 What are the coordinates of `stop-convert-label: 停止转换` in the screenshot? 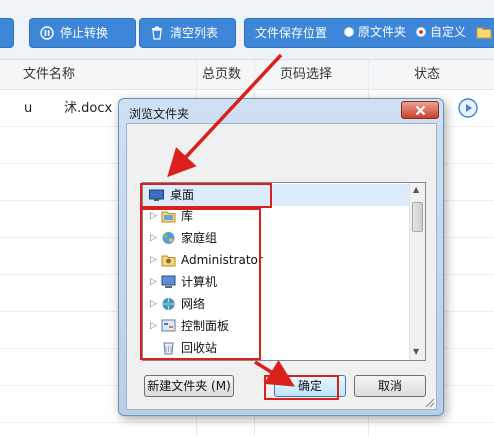 It's located at (84, 33).